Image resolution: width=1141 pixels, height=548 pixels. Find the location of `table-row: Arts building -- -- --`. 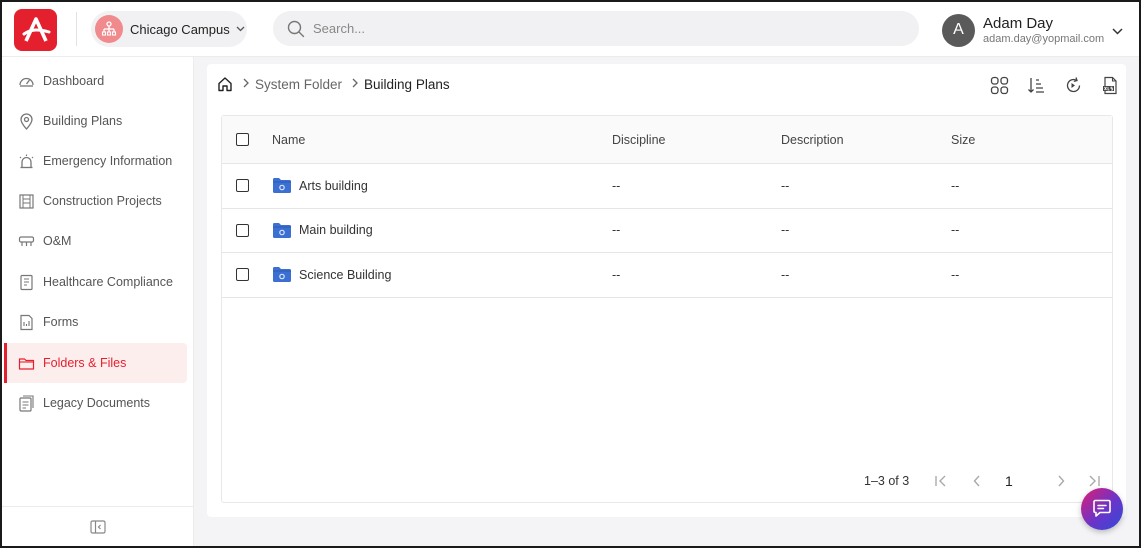

table-row: Arts building -- -- -- is located at coordinates (667, 186).